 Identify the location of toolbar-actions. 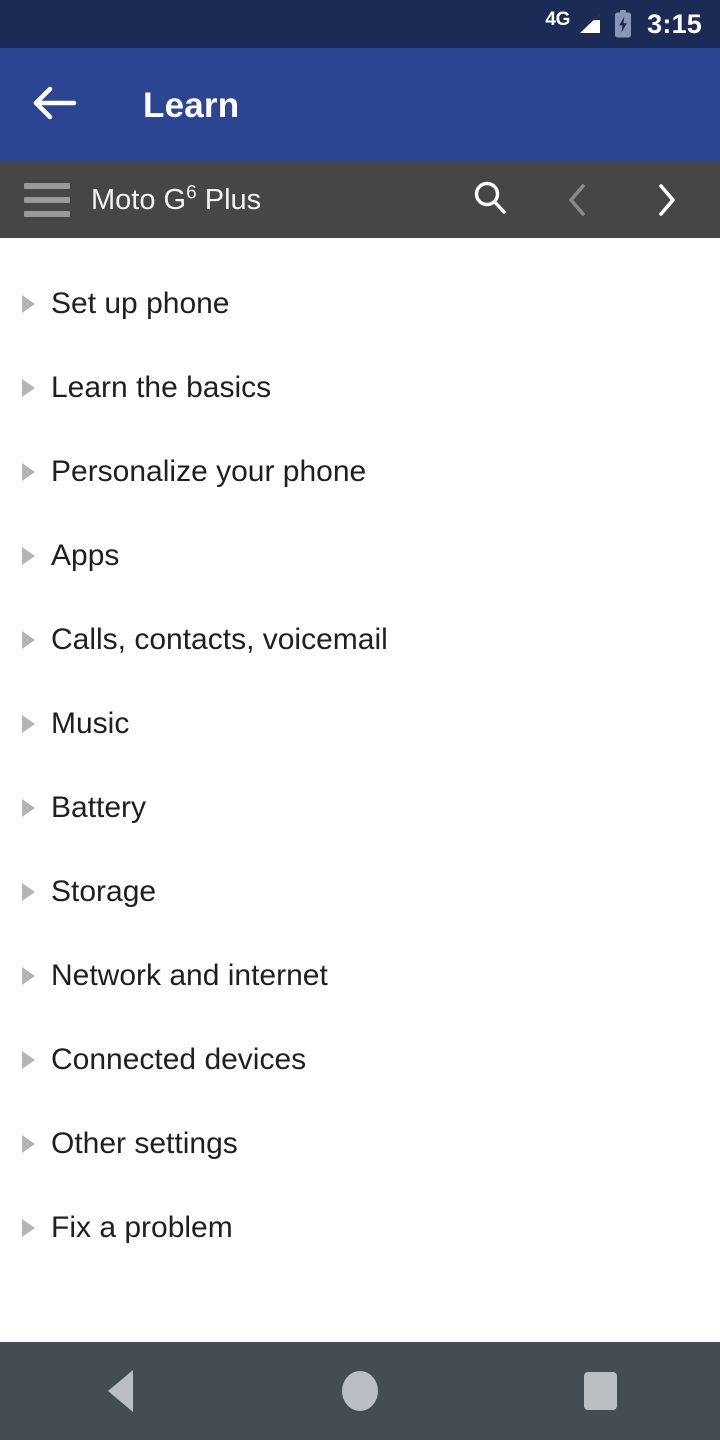
(583, 200).